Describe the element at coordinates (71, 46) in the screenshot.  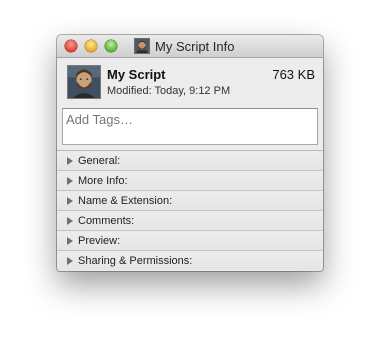
I see `close-button` at that location.